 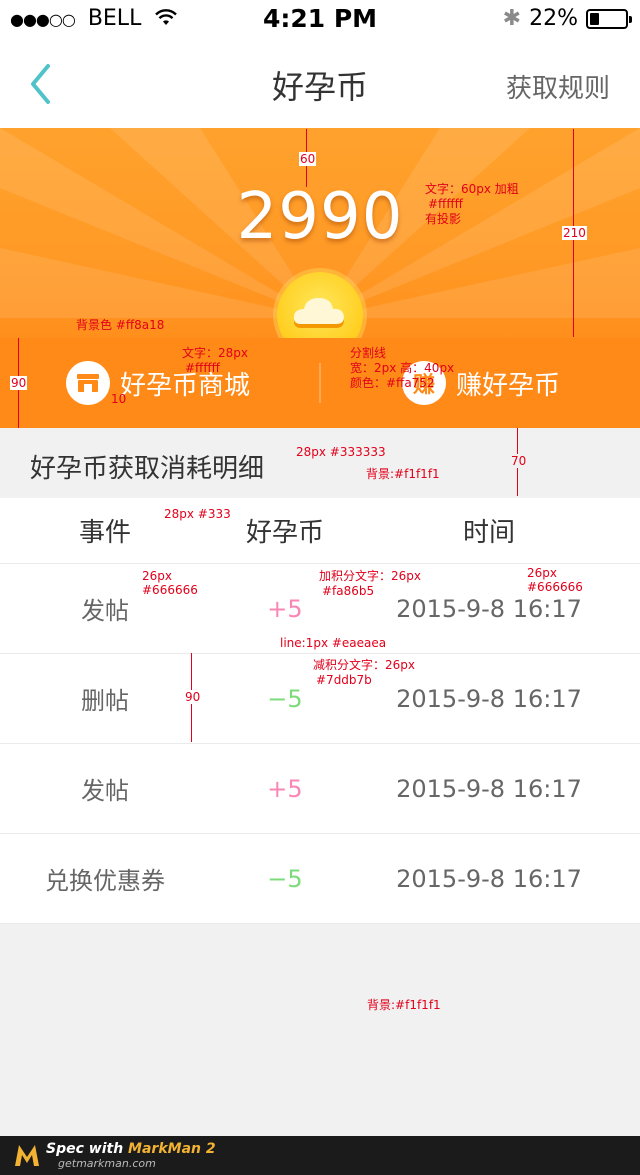 I want to click on annotation-banner-top: 60, so click(x=308, y=159).